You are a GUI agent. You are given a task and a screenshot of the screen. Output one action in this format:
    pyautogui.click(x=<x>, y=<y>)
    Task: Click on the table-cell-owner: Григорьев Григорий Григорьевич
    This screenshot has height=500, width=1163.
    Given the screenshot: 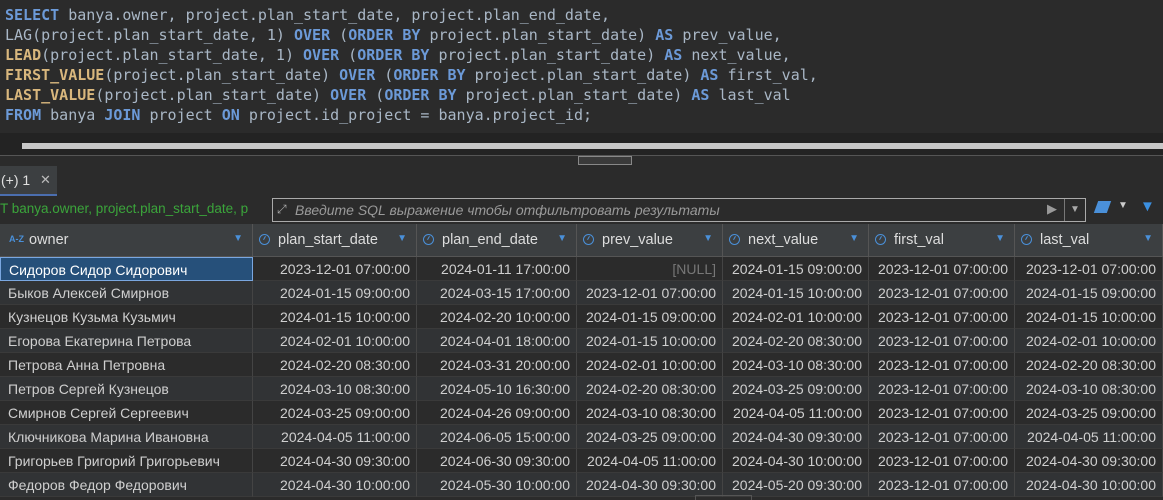 What is the action you would take?
    pyautogui.click(x=126, y=461)
    